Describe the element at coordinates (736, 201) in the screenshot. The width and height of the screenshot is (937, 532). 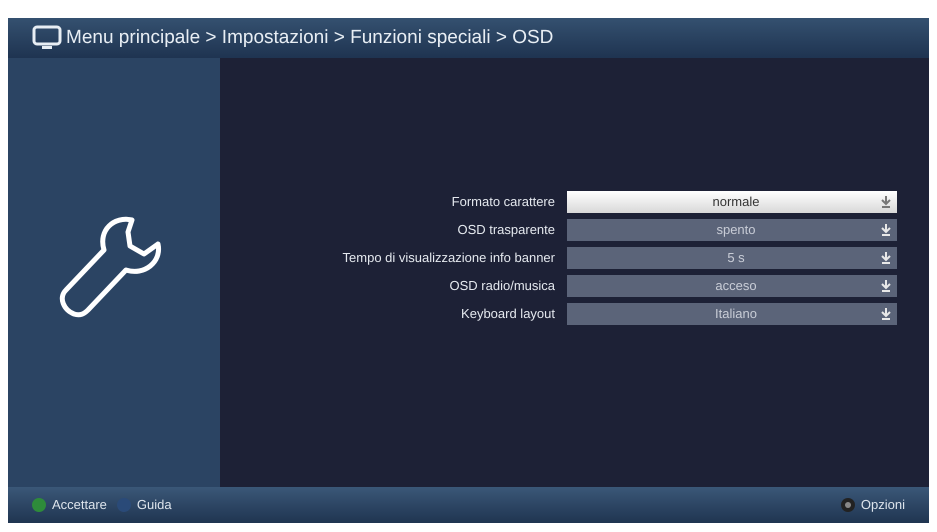
I see `setting-value: normale` at that location.